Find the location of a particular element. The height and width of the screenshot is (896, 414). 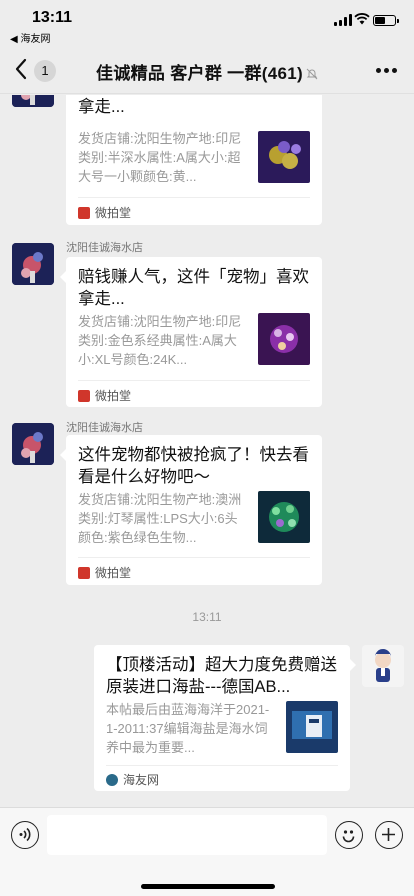

emoji-icon is located at coordinates (349, 835).